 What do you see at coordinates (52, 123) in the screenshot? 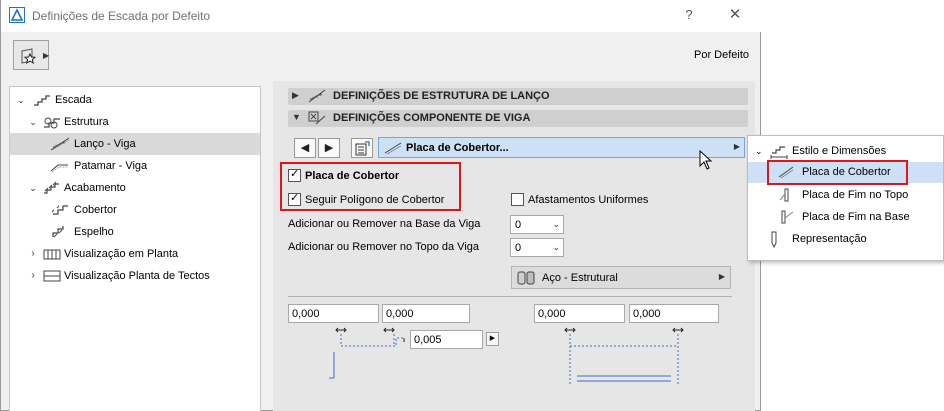
I see `structure-icon` at bounding box center [52, 123].